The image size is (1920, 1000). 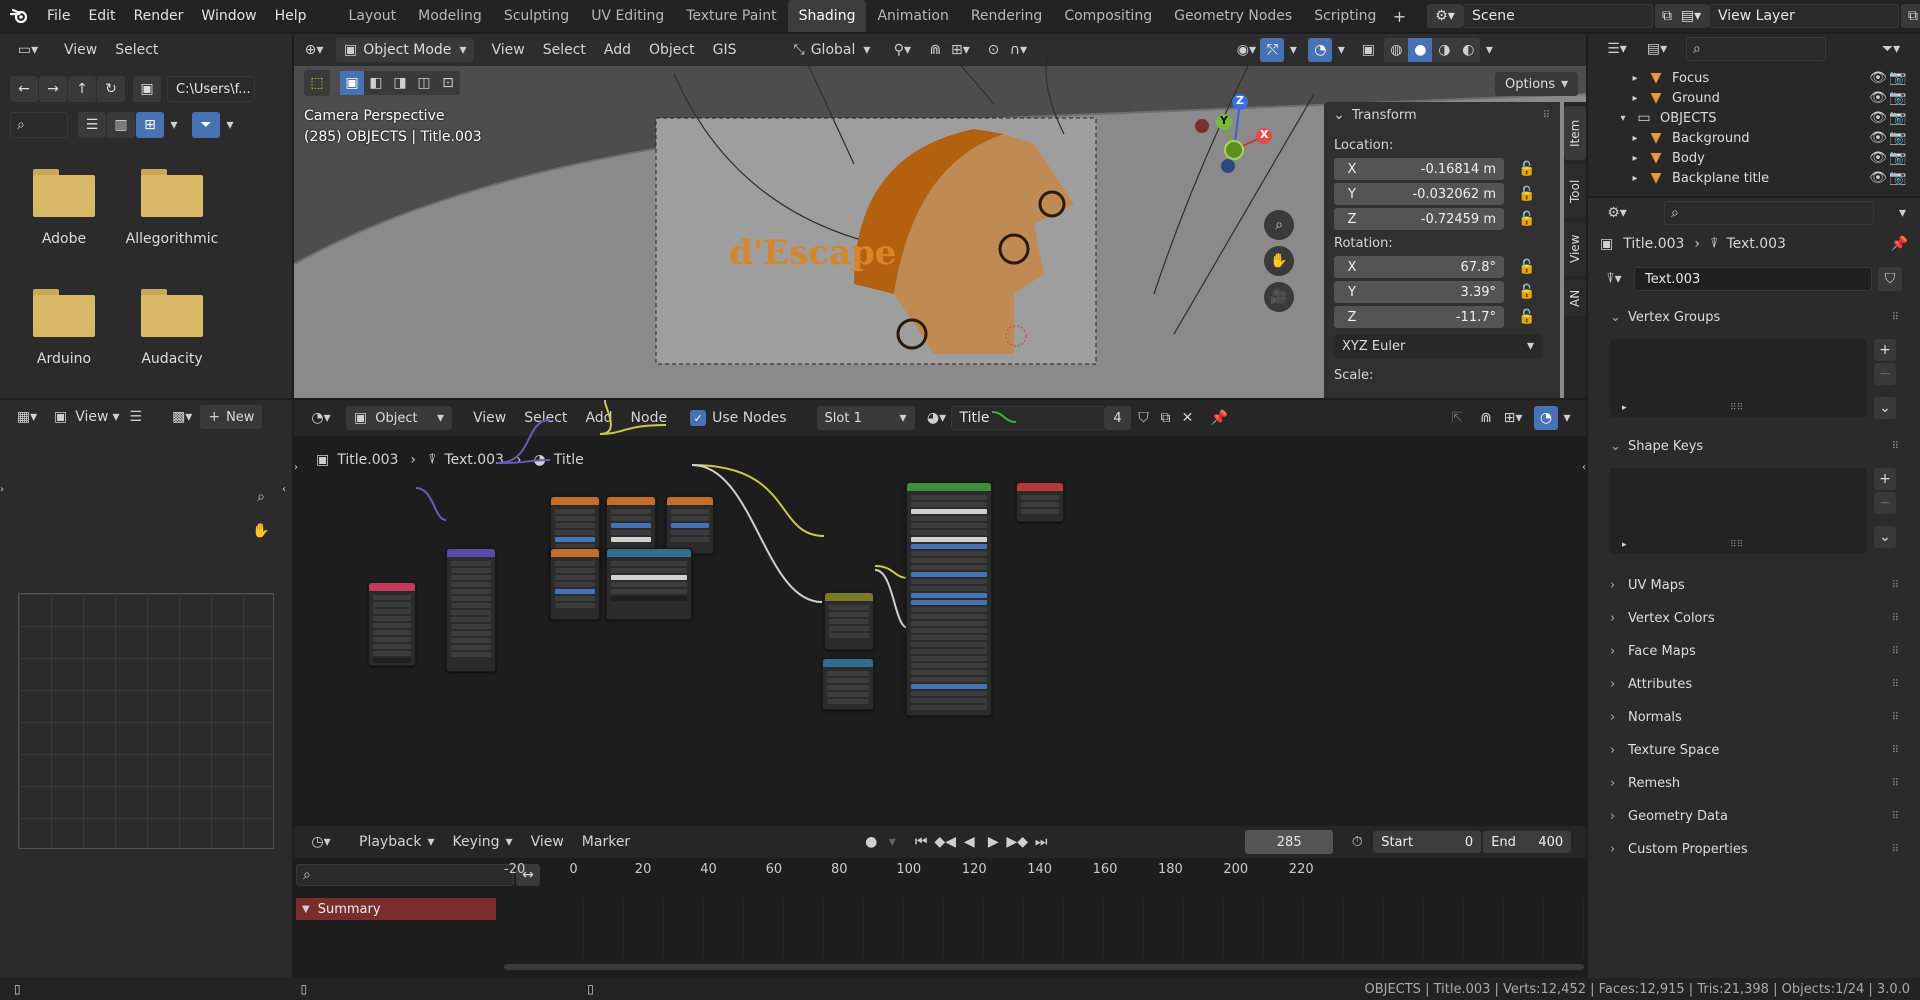 What do you see at coordinates (1044, 872) in the screenshot?
I see `frame-ruler: -20 0 20 40 60 80 100 120 140 160 180 200 220` at bounding box center [1044, 872].